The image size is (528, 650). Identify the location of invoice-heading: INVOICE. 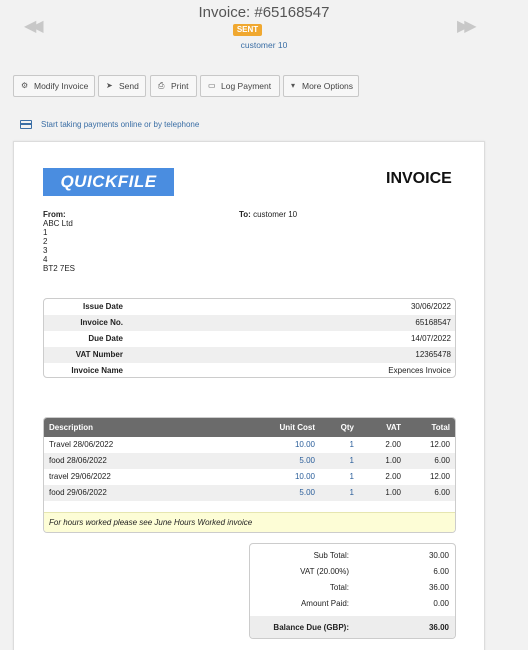
(419, 178).